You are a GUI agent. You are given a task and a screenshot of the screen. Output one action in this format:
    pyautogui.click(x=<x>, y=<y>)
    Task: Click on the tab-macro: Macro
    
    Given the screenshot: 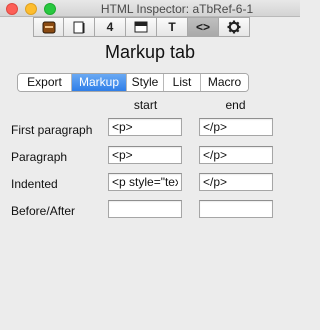 What is the action you would take?
    pyautogui.click(x=224, y=82)
    